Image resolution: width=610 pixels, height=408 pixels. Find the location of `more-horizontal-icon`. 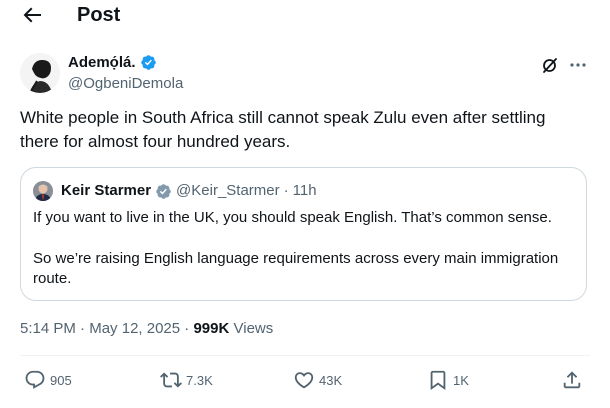

more-horizontal-icon is located at coordinates (578, 65).